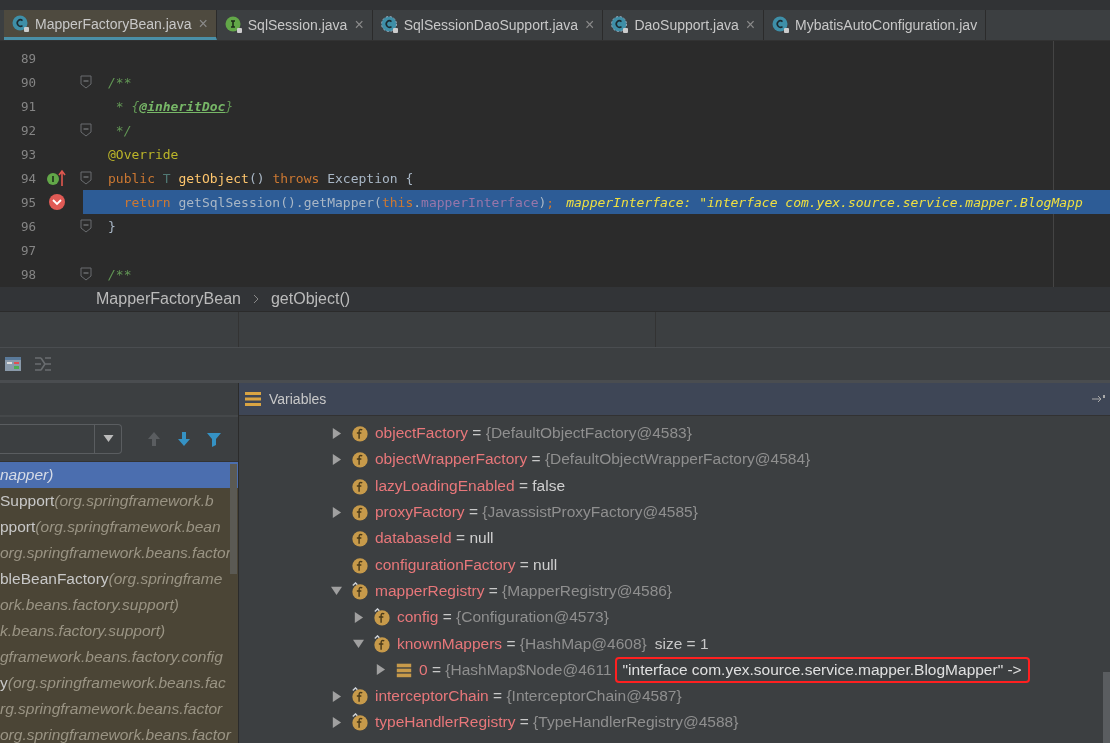  What do you see at coordinates (488, 25) in the screenshot?
I see `editor-tab: SqlSessionDaoSupport.java ×` at bounding box center [488, 25].